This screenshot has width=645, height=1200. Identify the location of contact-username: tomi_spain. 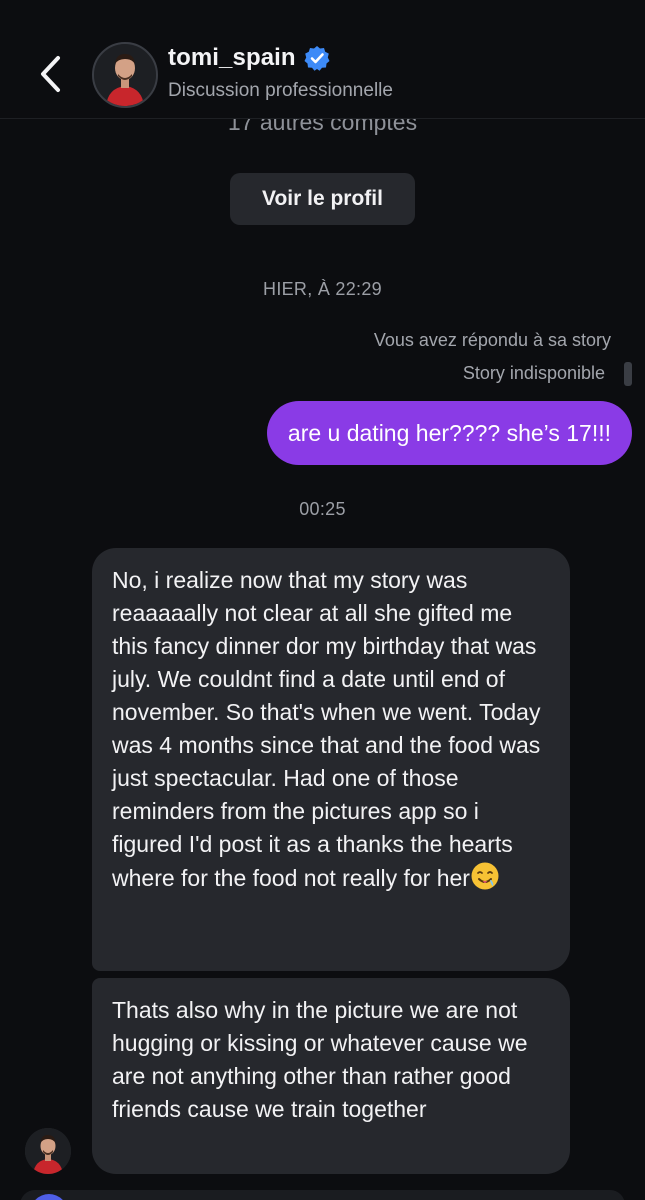
(232, 57).